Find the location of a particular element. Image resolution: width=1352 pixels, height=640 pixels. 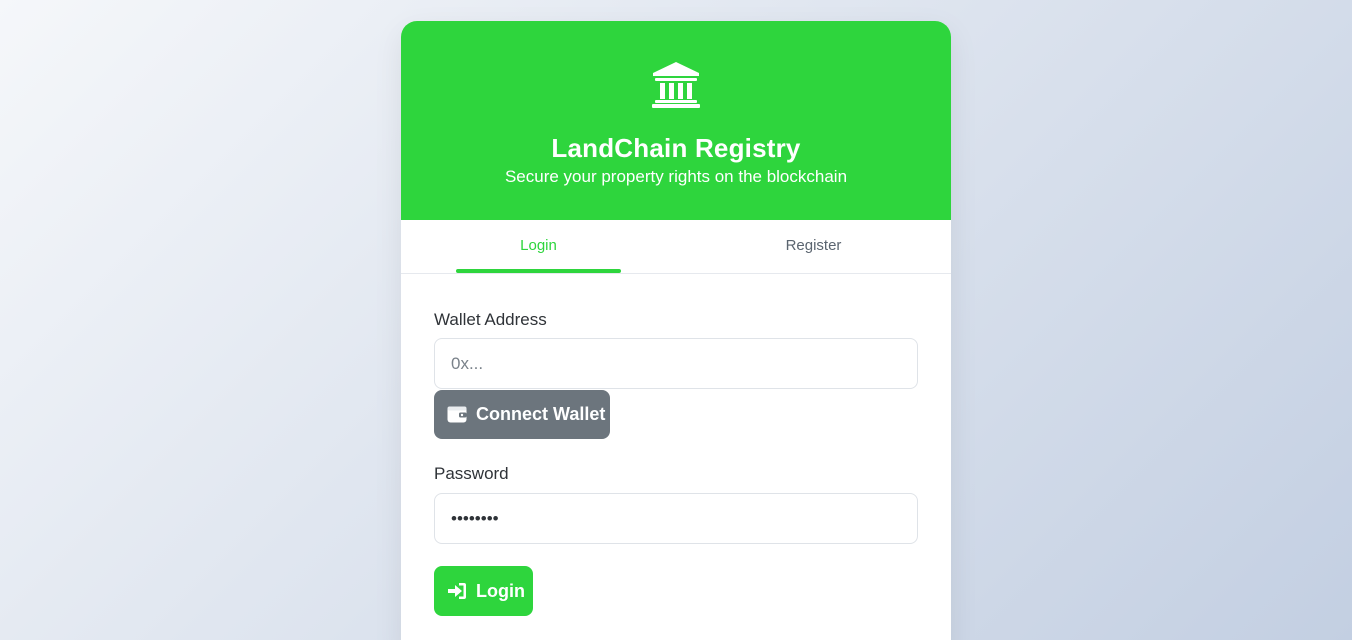

active-tab-indicator is located at coordinates (538, 271).